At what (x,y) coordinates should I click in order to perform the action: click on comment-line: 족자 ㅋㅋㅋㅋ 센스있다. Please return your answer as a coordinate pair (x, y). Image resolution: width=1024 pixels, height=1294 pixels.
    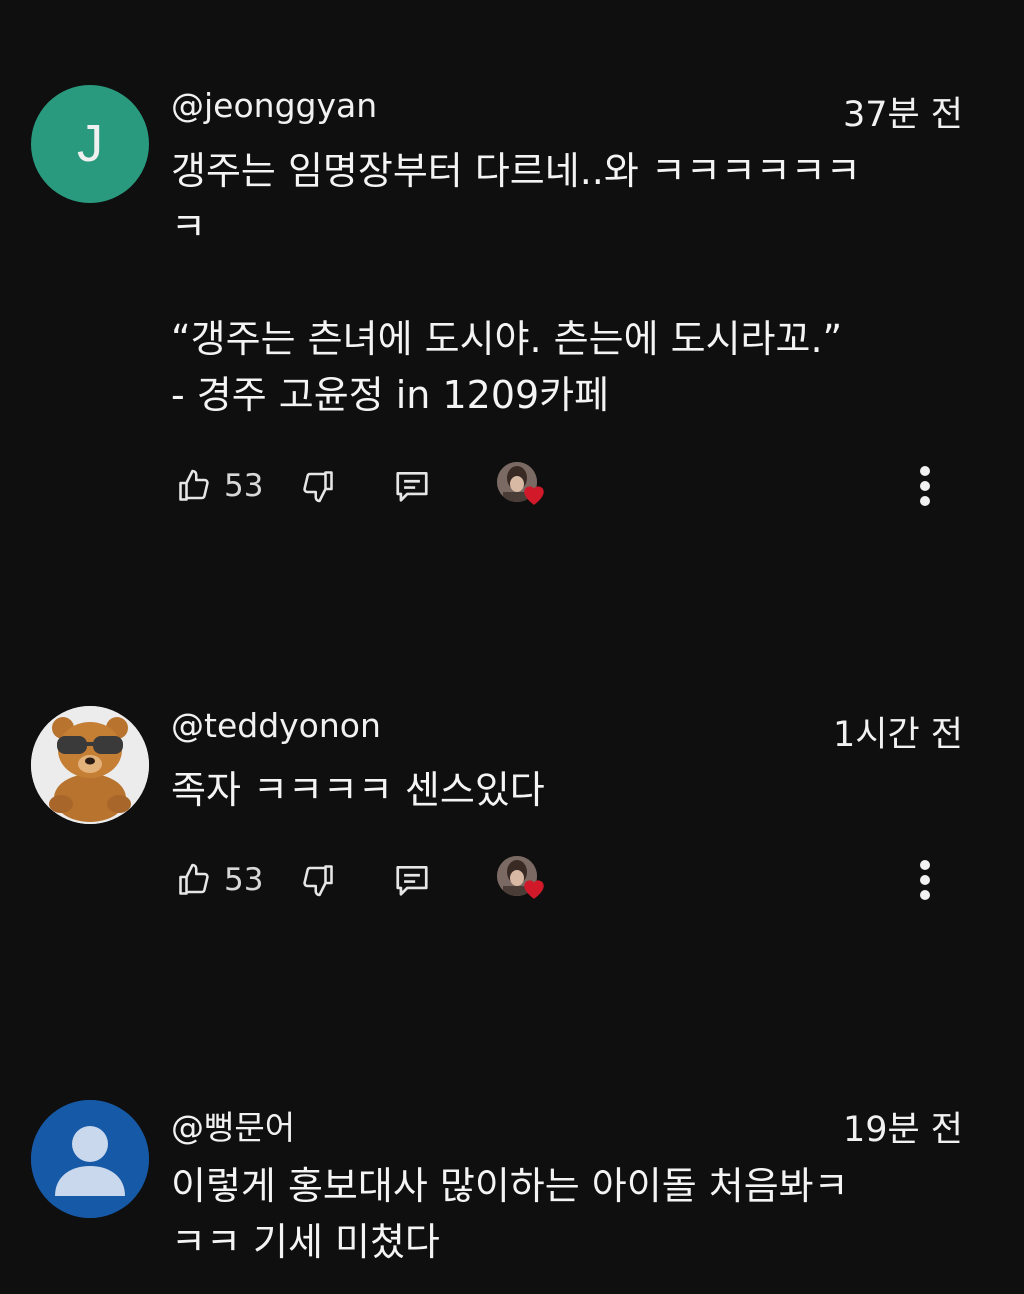
    Looking at the image, I should click on (358, 790).